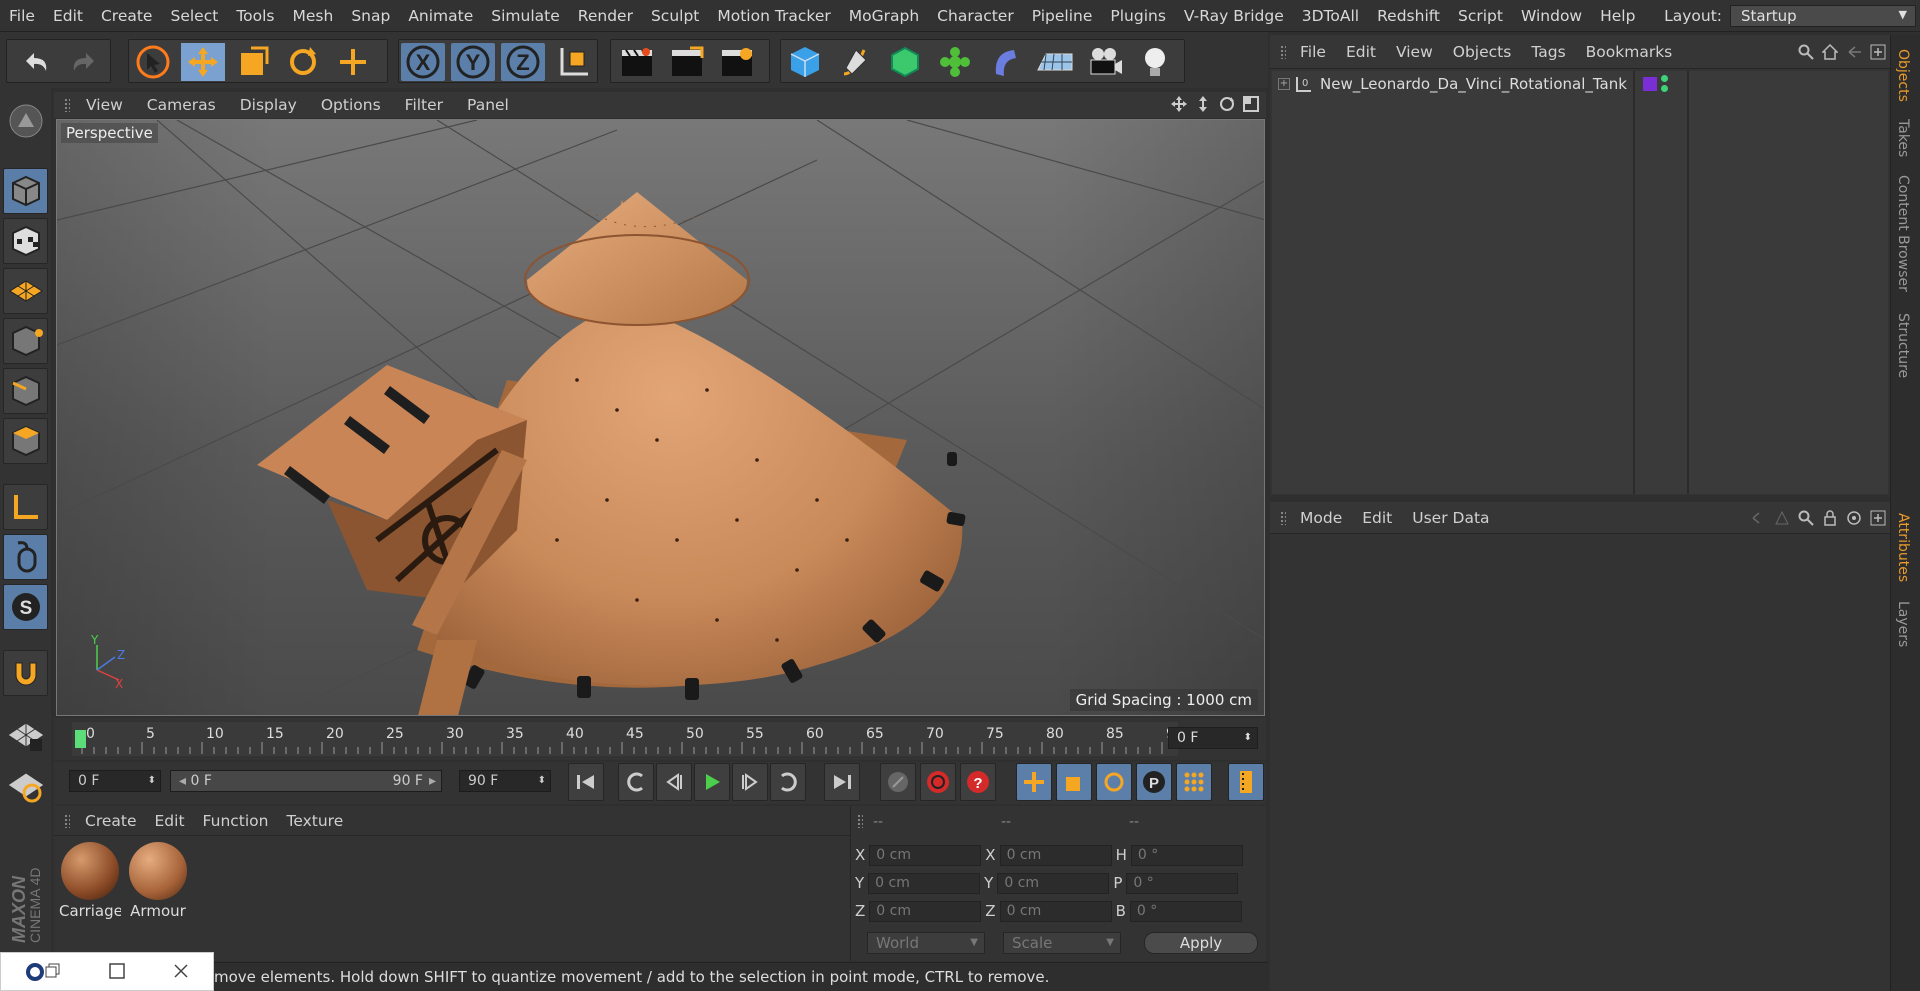 The image size is (1920, 991). What do you see at coordinates (1830, 518) in the screenshot?
I see `lock-icon` at bounding box center [1830, 518].